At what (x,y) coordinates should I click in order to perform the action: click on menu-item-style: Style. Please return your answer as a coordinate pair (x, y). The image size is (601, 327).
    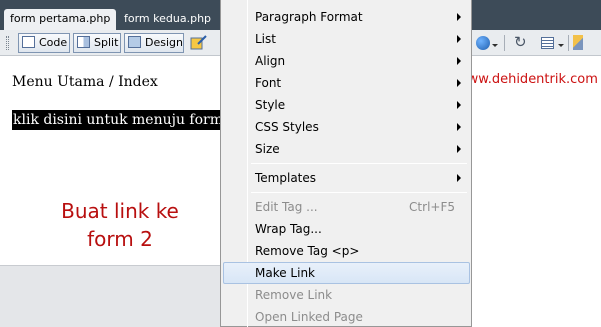
    Looking at the image, I should click on (346, 105).